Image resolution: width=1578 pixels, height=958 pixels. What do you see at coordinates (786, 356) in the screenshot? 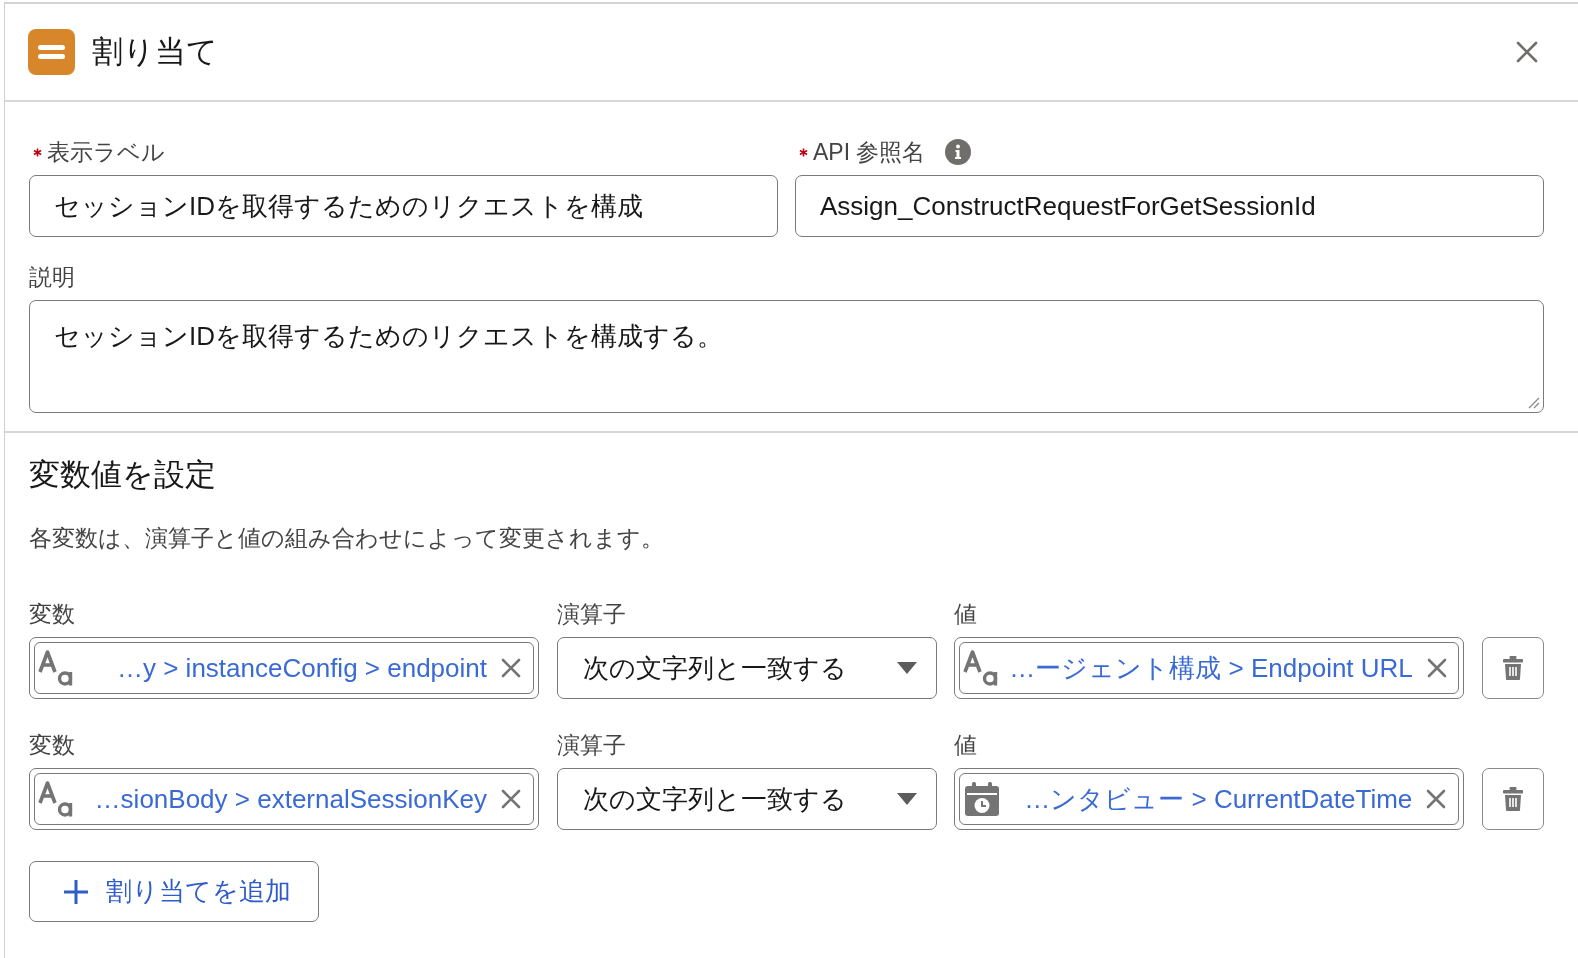
I see `description-textarea: セッションIDを取得するためのリクエストを構成する。` at bounding box center [786, 356].